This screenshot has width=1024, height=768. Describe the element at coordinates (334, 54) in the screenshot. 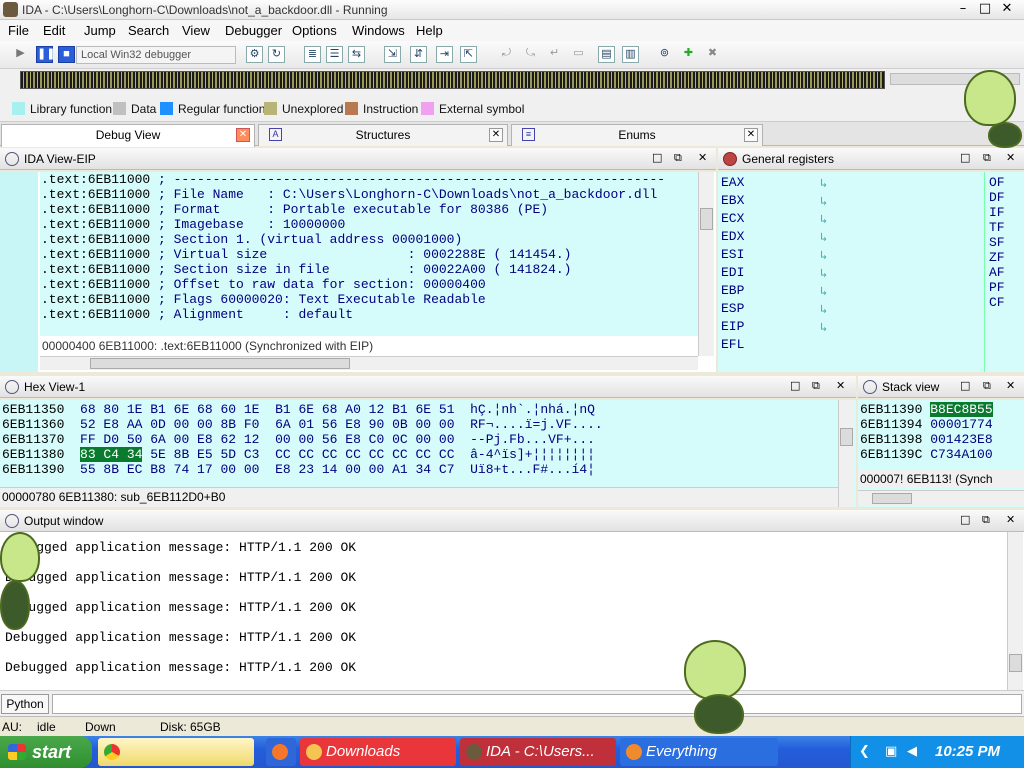

I see `watch-list-icon: ☰` at that location.